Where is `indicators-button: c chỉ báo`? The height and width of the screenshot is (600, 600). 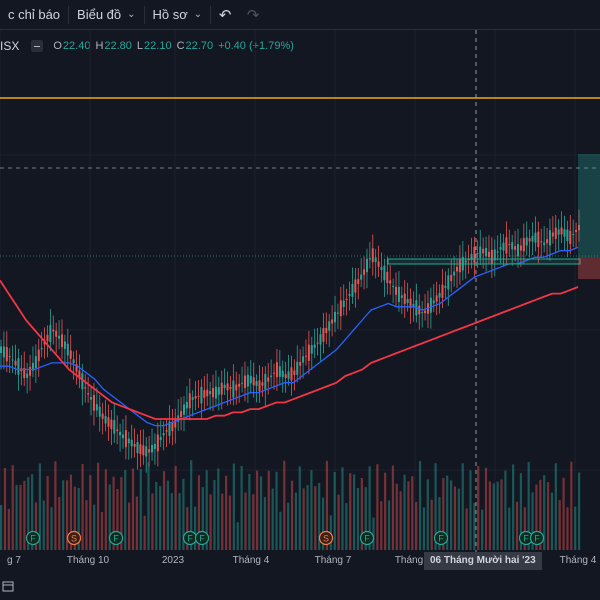
indicators-button: c chỉ báo is located at coordinates (34, 15).